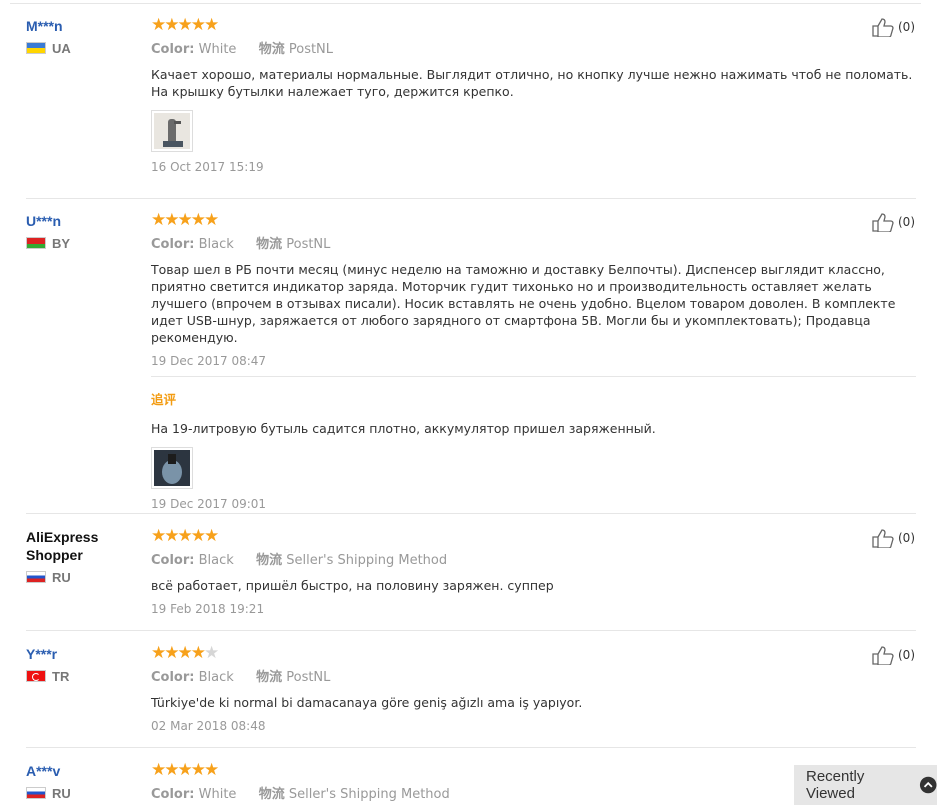 Image resolution: width=937 pixels, height=805 pixels. Describe the element at coordinates (164, 399) in the screenshot. I see `additional-review-label: 追评` at that location.